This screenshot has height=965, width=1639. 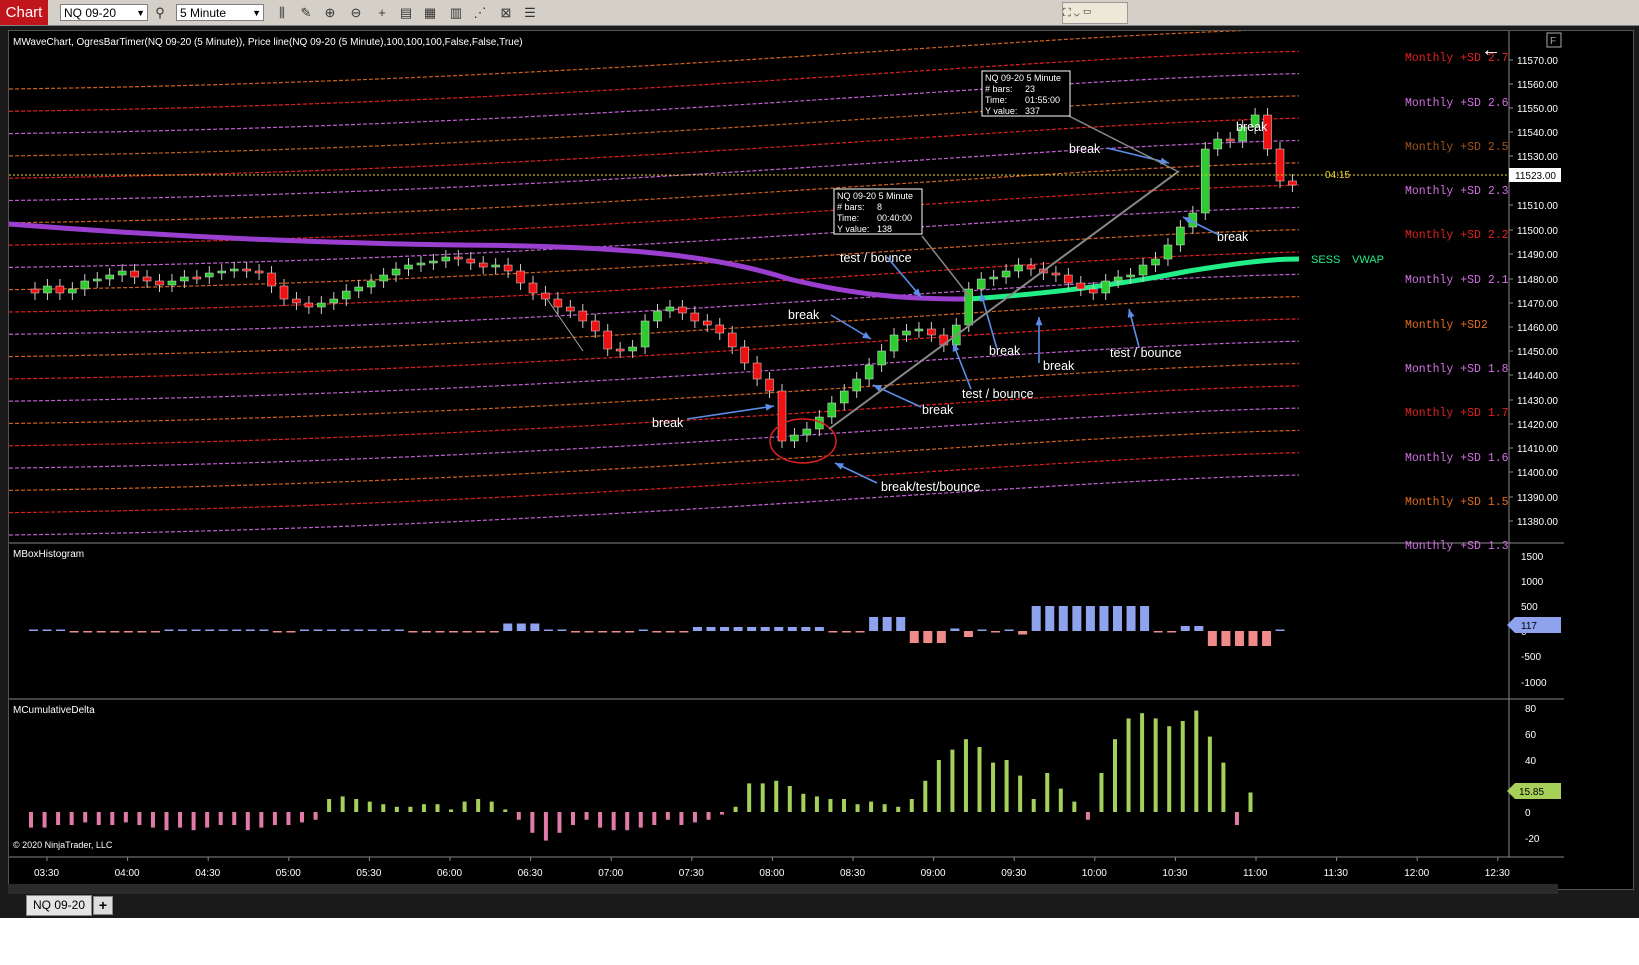 What do you see at coordinates (282, 12) in the screenshot?
I see `bar-type-icon: ⫼` at bounding box center [282, 12].